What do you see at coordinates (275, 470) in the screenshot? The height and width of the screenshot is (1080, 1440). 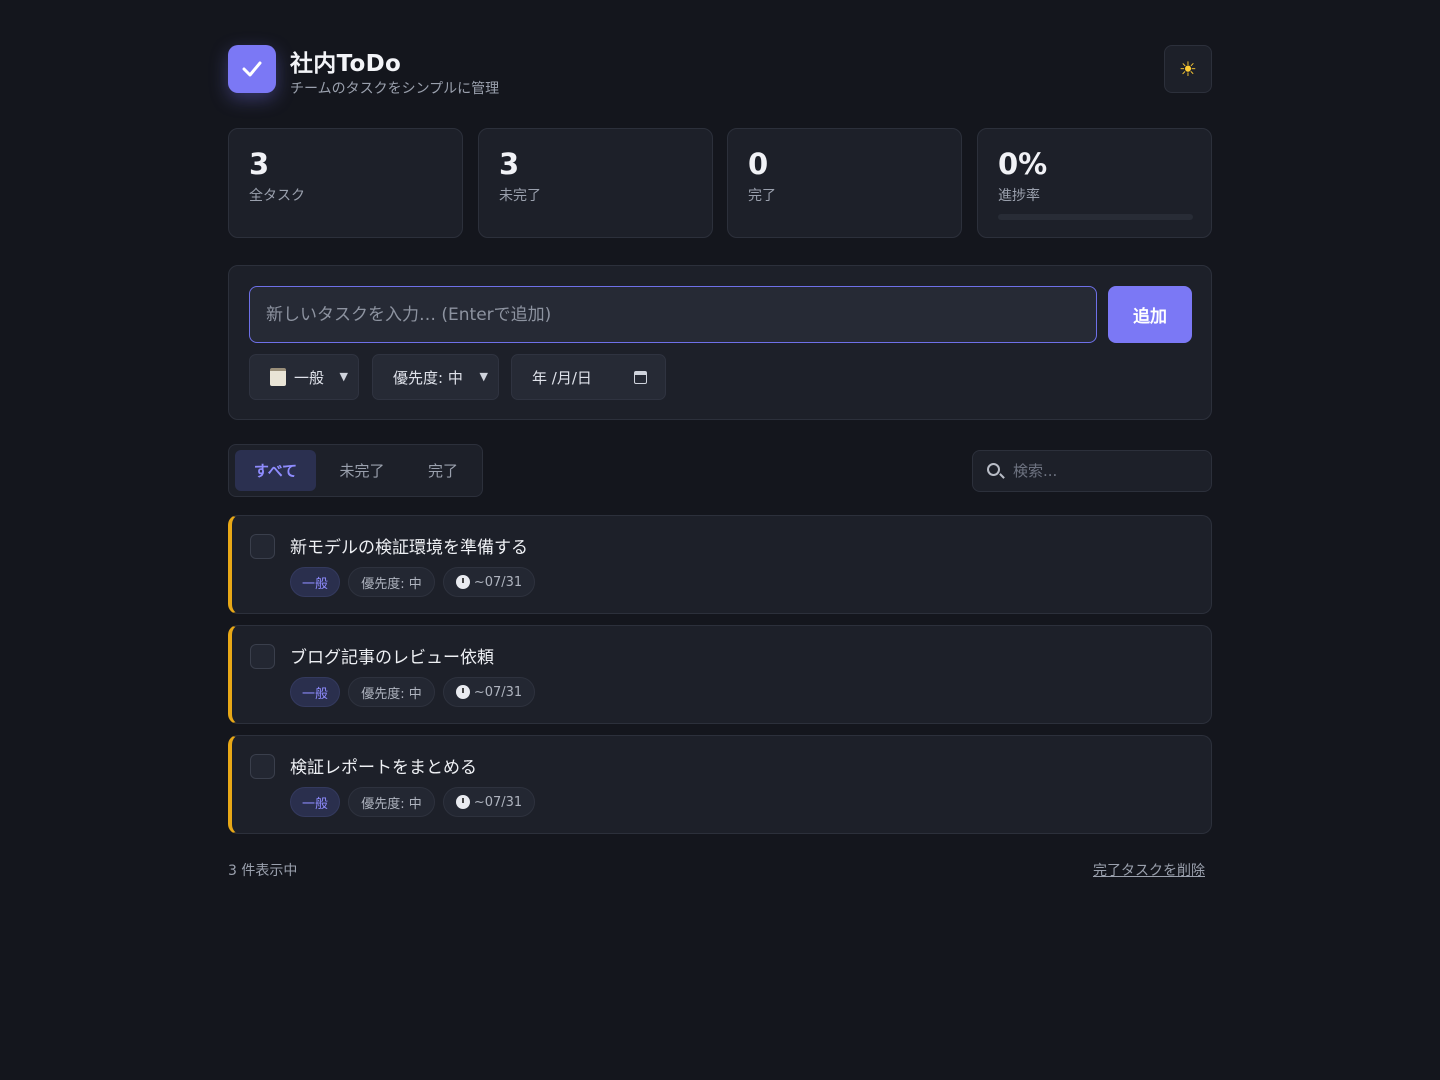 I see `tab-all: すべて` at bounding box center [275, 470].